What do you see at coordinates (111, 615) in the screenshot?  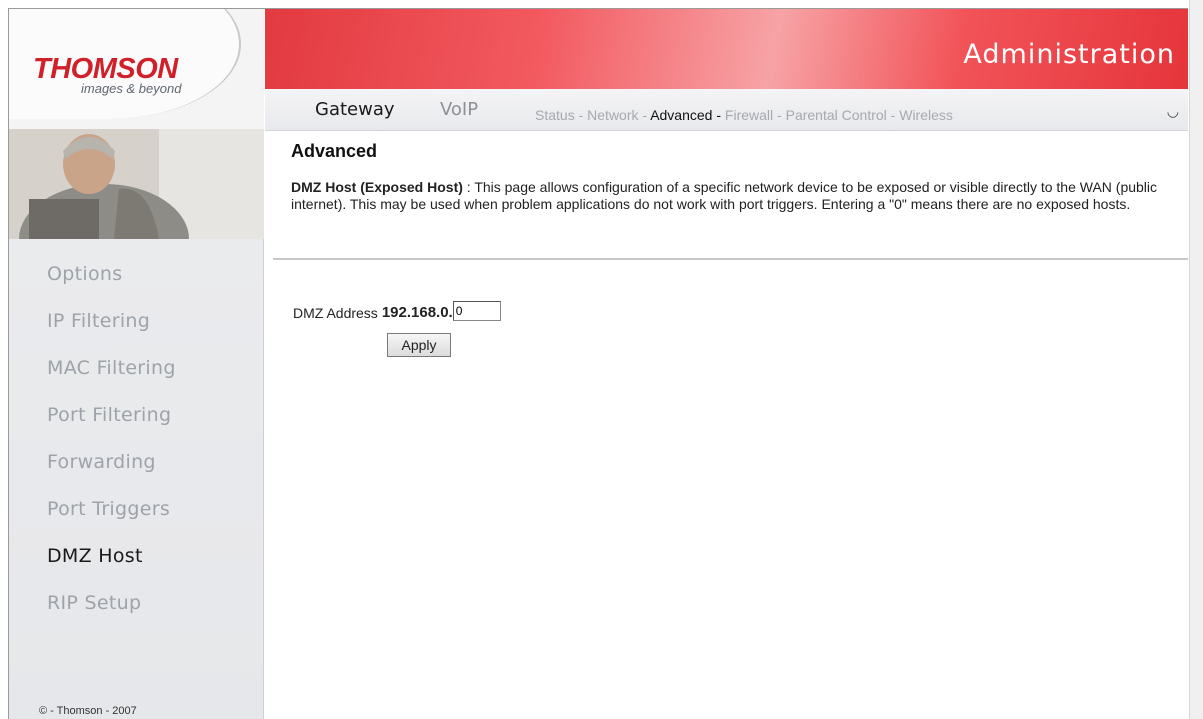 I see `sidebar-item-rip-setup: RIP Setup` at bounding box center [111, 615].